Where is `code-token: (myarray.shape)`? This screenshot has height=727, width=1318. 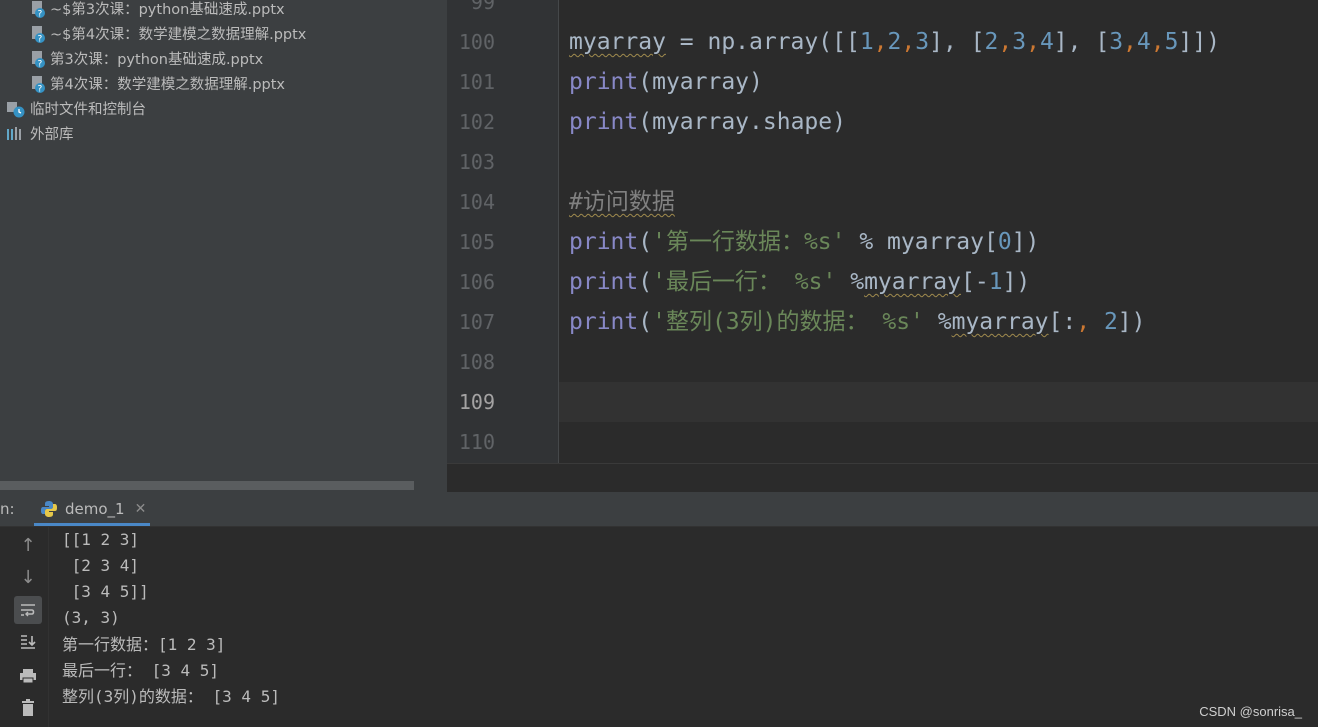
code-token: (myarray.shape) is located at coordinates (742, 122).